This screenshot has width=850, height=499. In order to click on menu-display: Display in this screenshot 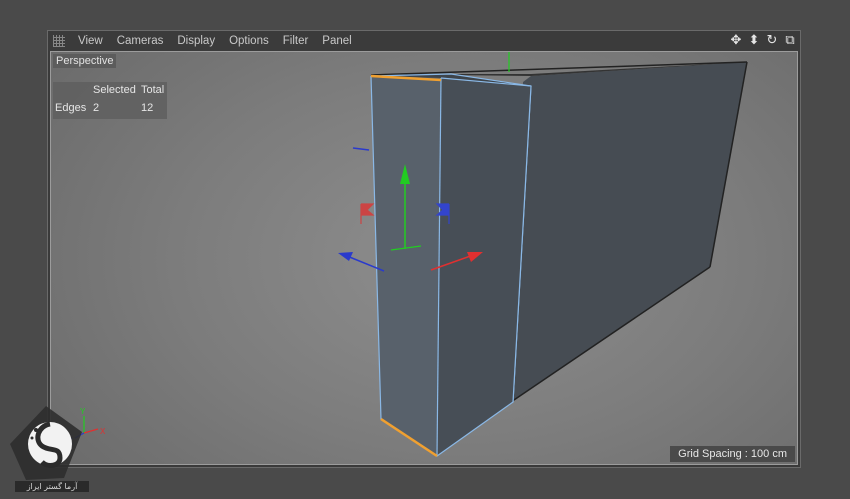, I will do `click(196, 41)`.